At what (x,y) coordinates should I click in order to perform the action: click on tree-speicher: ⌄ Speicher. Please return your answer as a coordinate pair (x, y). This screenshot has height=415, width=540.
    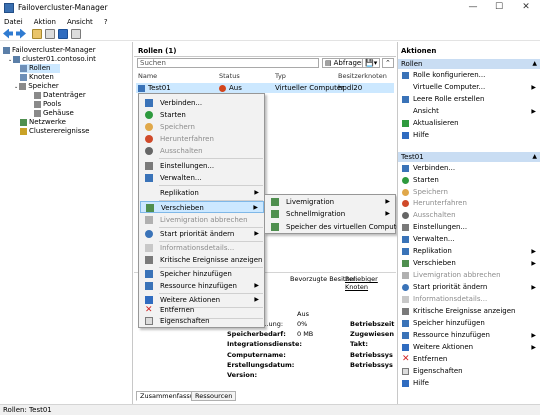
    Looking at the image, I should click on (36, 86).